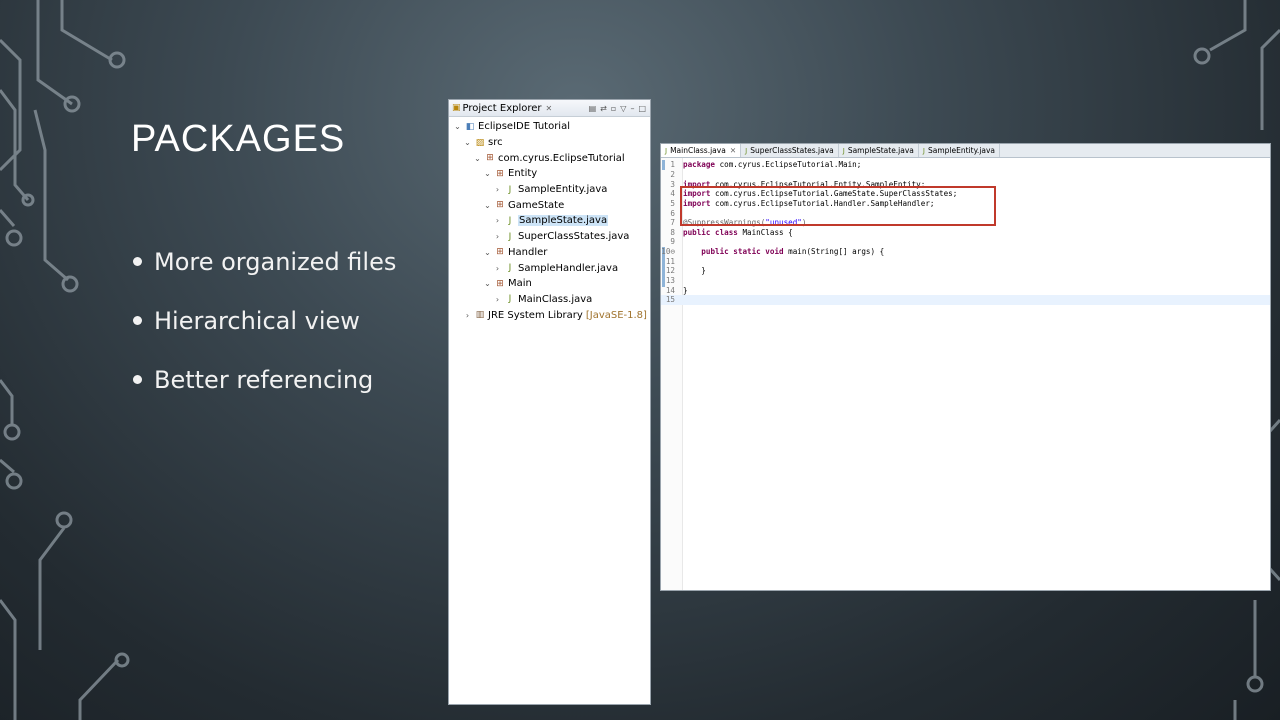  I want to click on tree-item: ⌄ ⊞ com.cyrus.EclipseTutorial, so click(549, 158).